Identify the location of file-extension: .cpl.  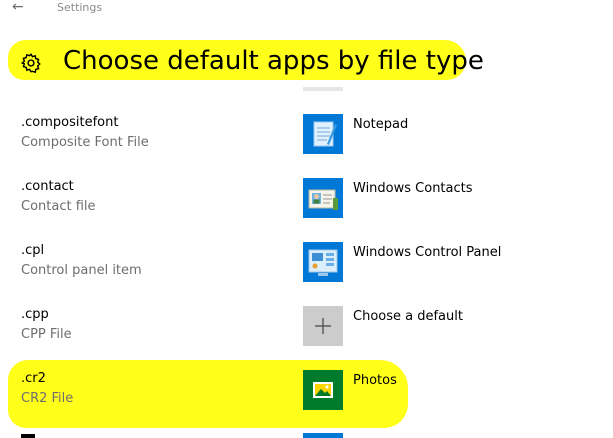
(33, 250).